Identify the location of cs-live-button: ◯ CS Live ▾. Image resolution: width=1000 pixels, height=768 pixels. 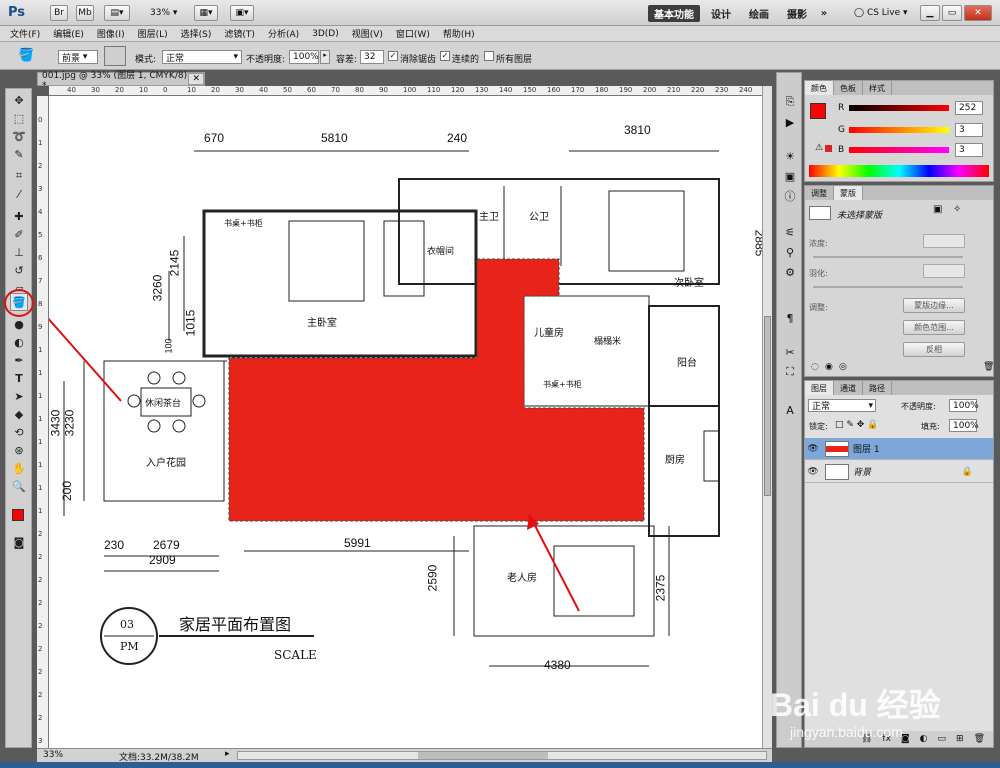
(881, 13).